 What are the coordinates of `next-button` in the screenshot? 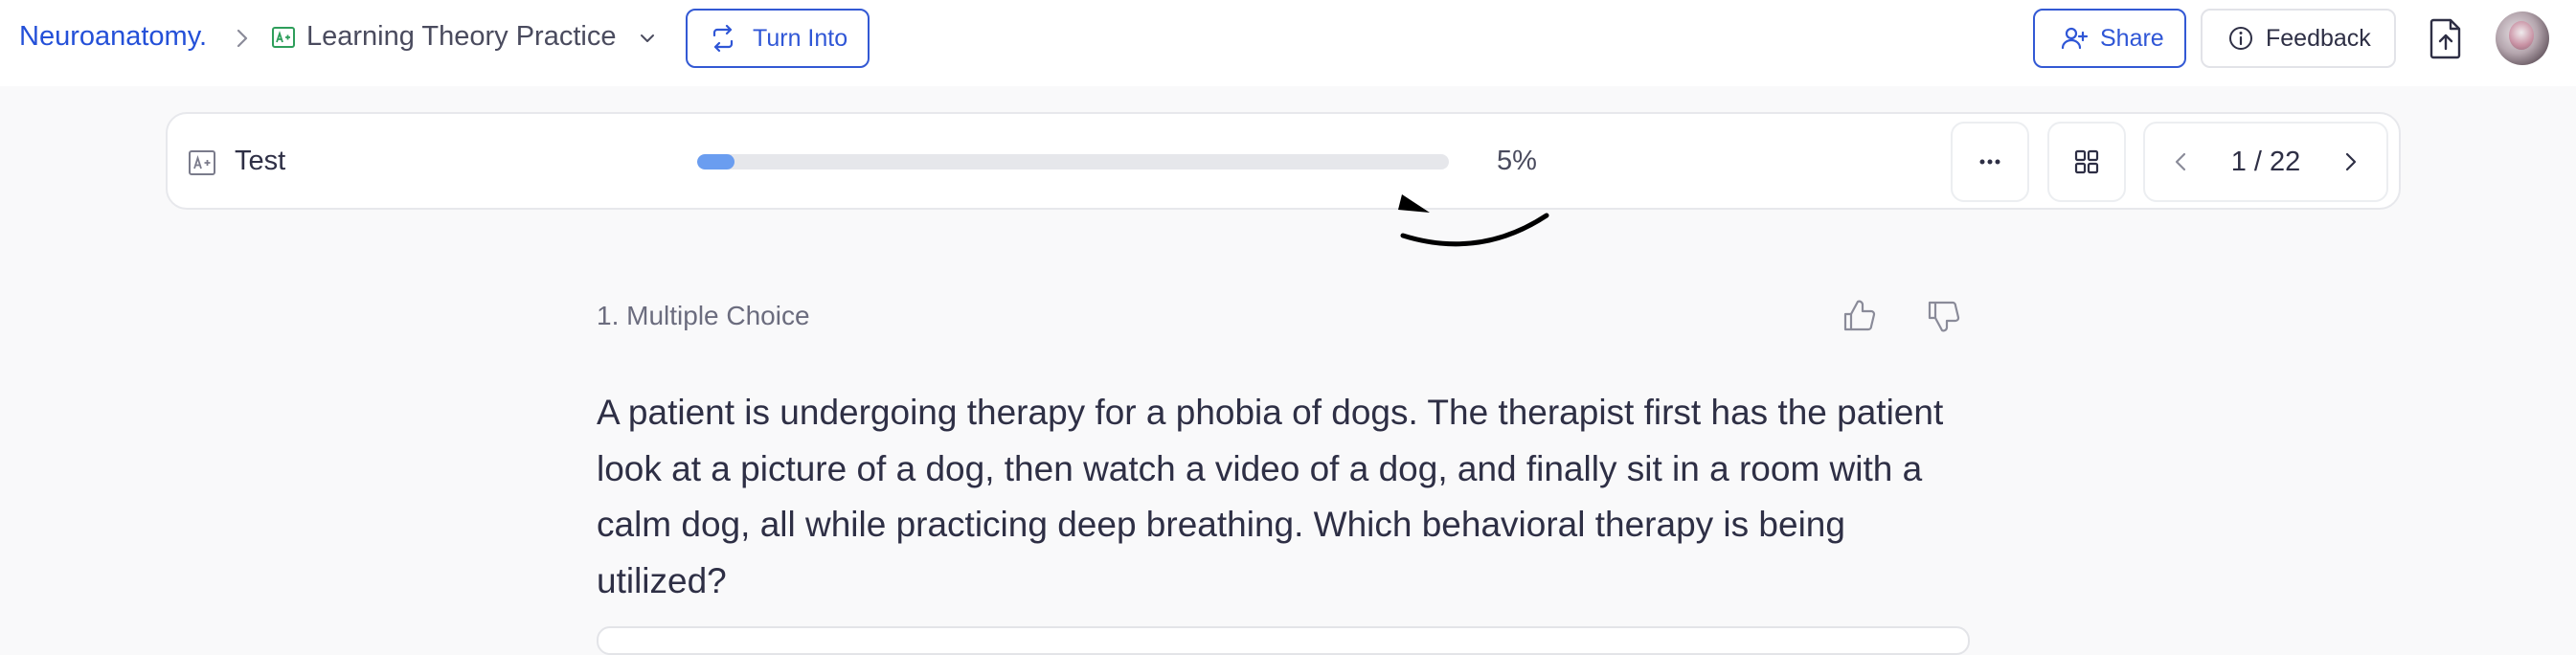 It's located at (2350, 162).